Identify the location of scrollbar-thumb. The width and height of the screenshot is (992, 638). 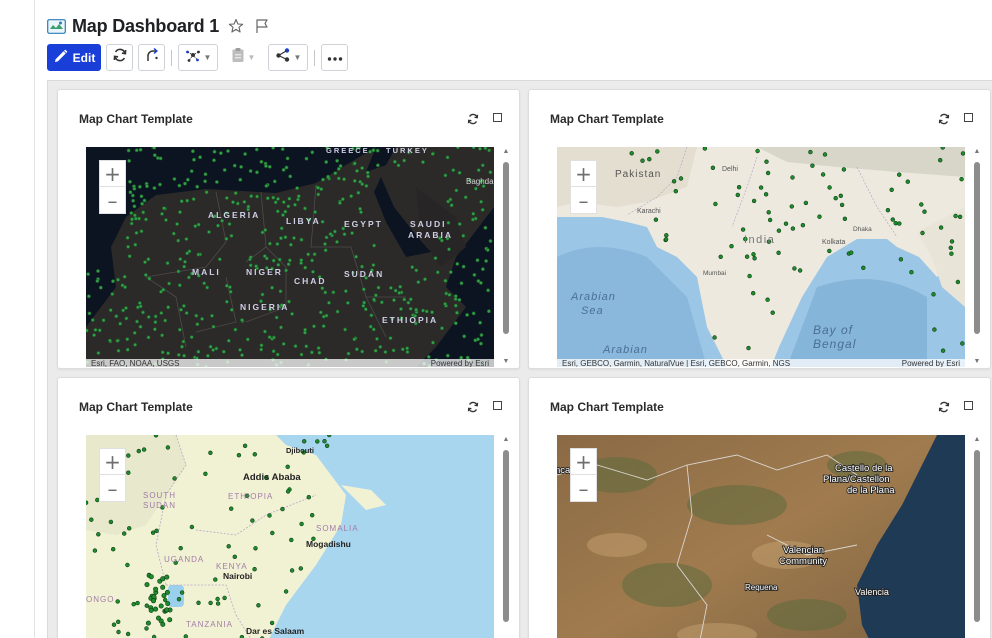
(506, 248).